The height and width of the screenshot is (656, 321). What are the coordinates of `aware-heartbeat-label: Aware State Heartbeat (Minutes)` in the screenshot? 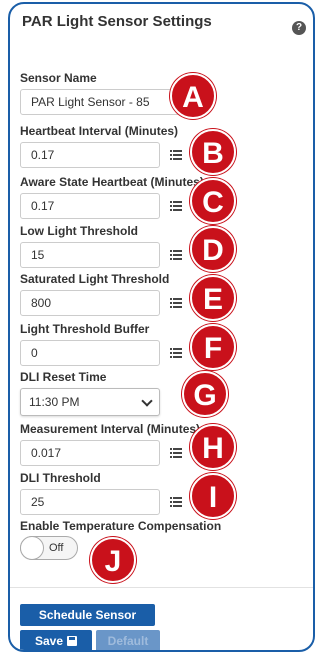 It's located at (112, 182).